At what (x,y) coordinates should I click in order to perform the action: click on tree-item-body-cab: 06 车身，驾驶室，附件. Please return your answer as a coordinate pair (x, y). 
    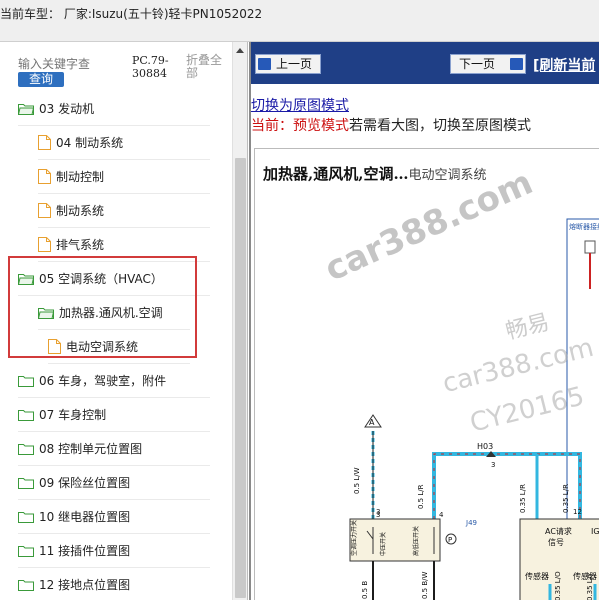
    Looking at the image, I should click on (114, 381).